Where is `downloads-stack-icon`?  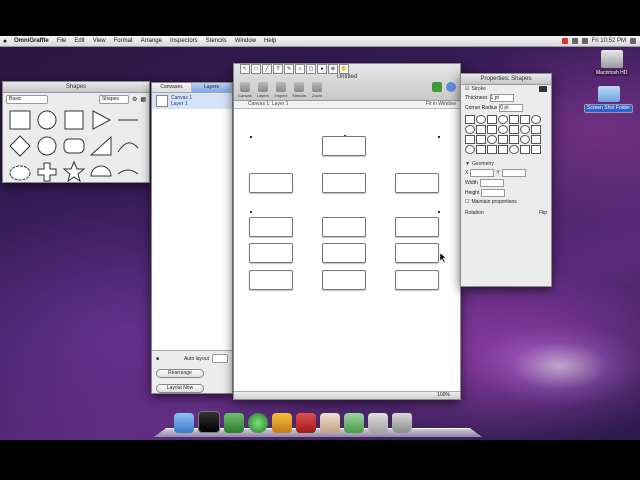
downloads-stack-icon is located at coordinates (354, 423).